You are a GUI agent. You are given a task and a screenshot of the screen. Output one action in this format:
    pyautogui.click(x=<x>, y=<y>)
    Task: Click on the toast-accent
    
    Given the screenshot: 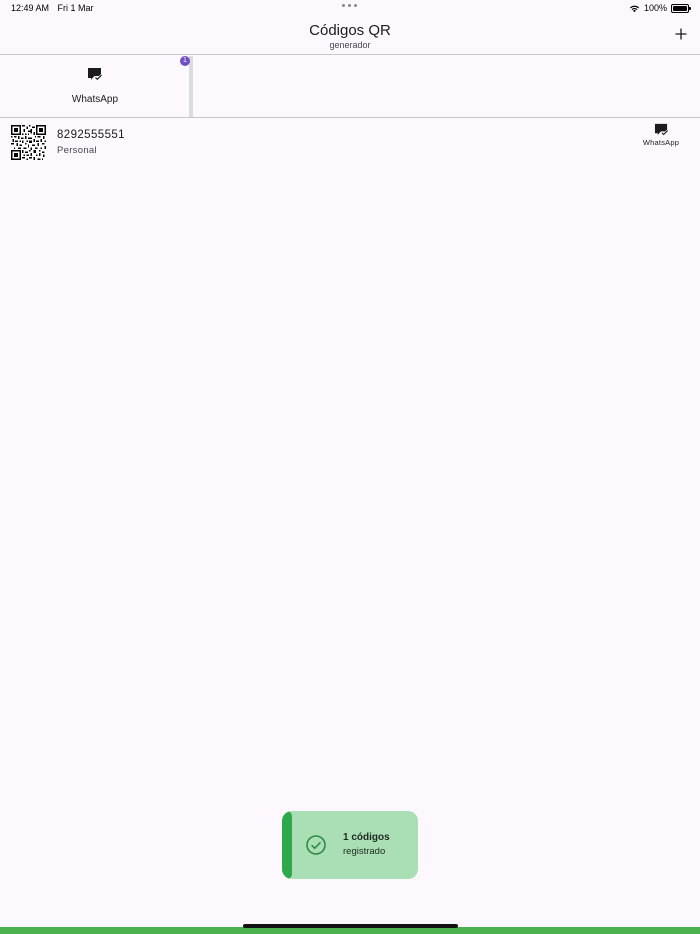 What is the action you would take?
    pyautogui.click(x=287, y=845)
    